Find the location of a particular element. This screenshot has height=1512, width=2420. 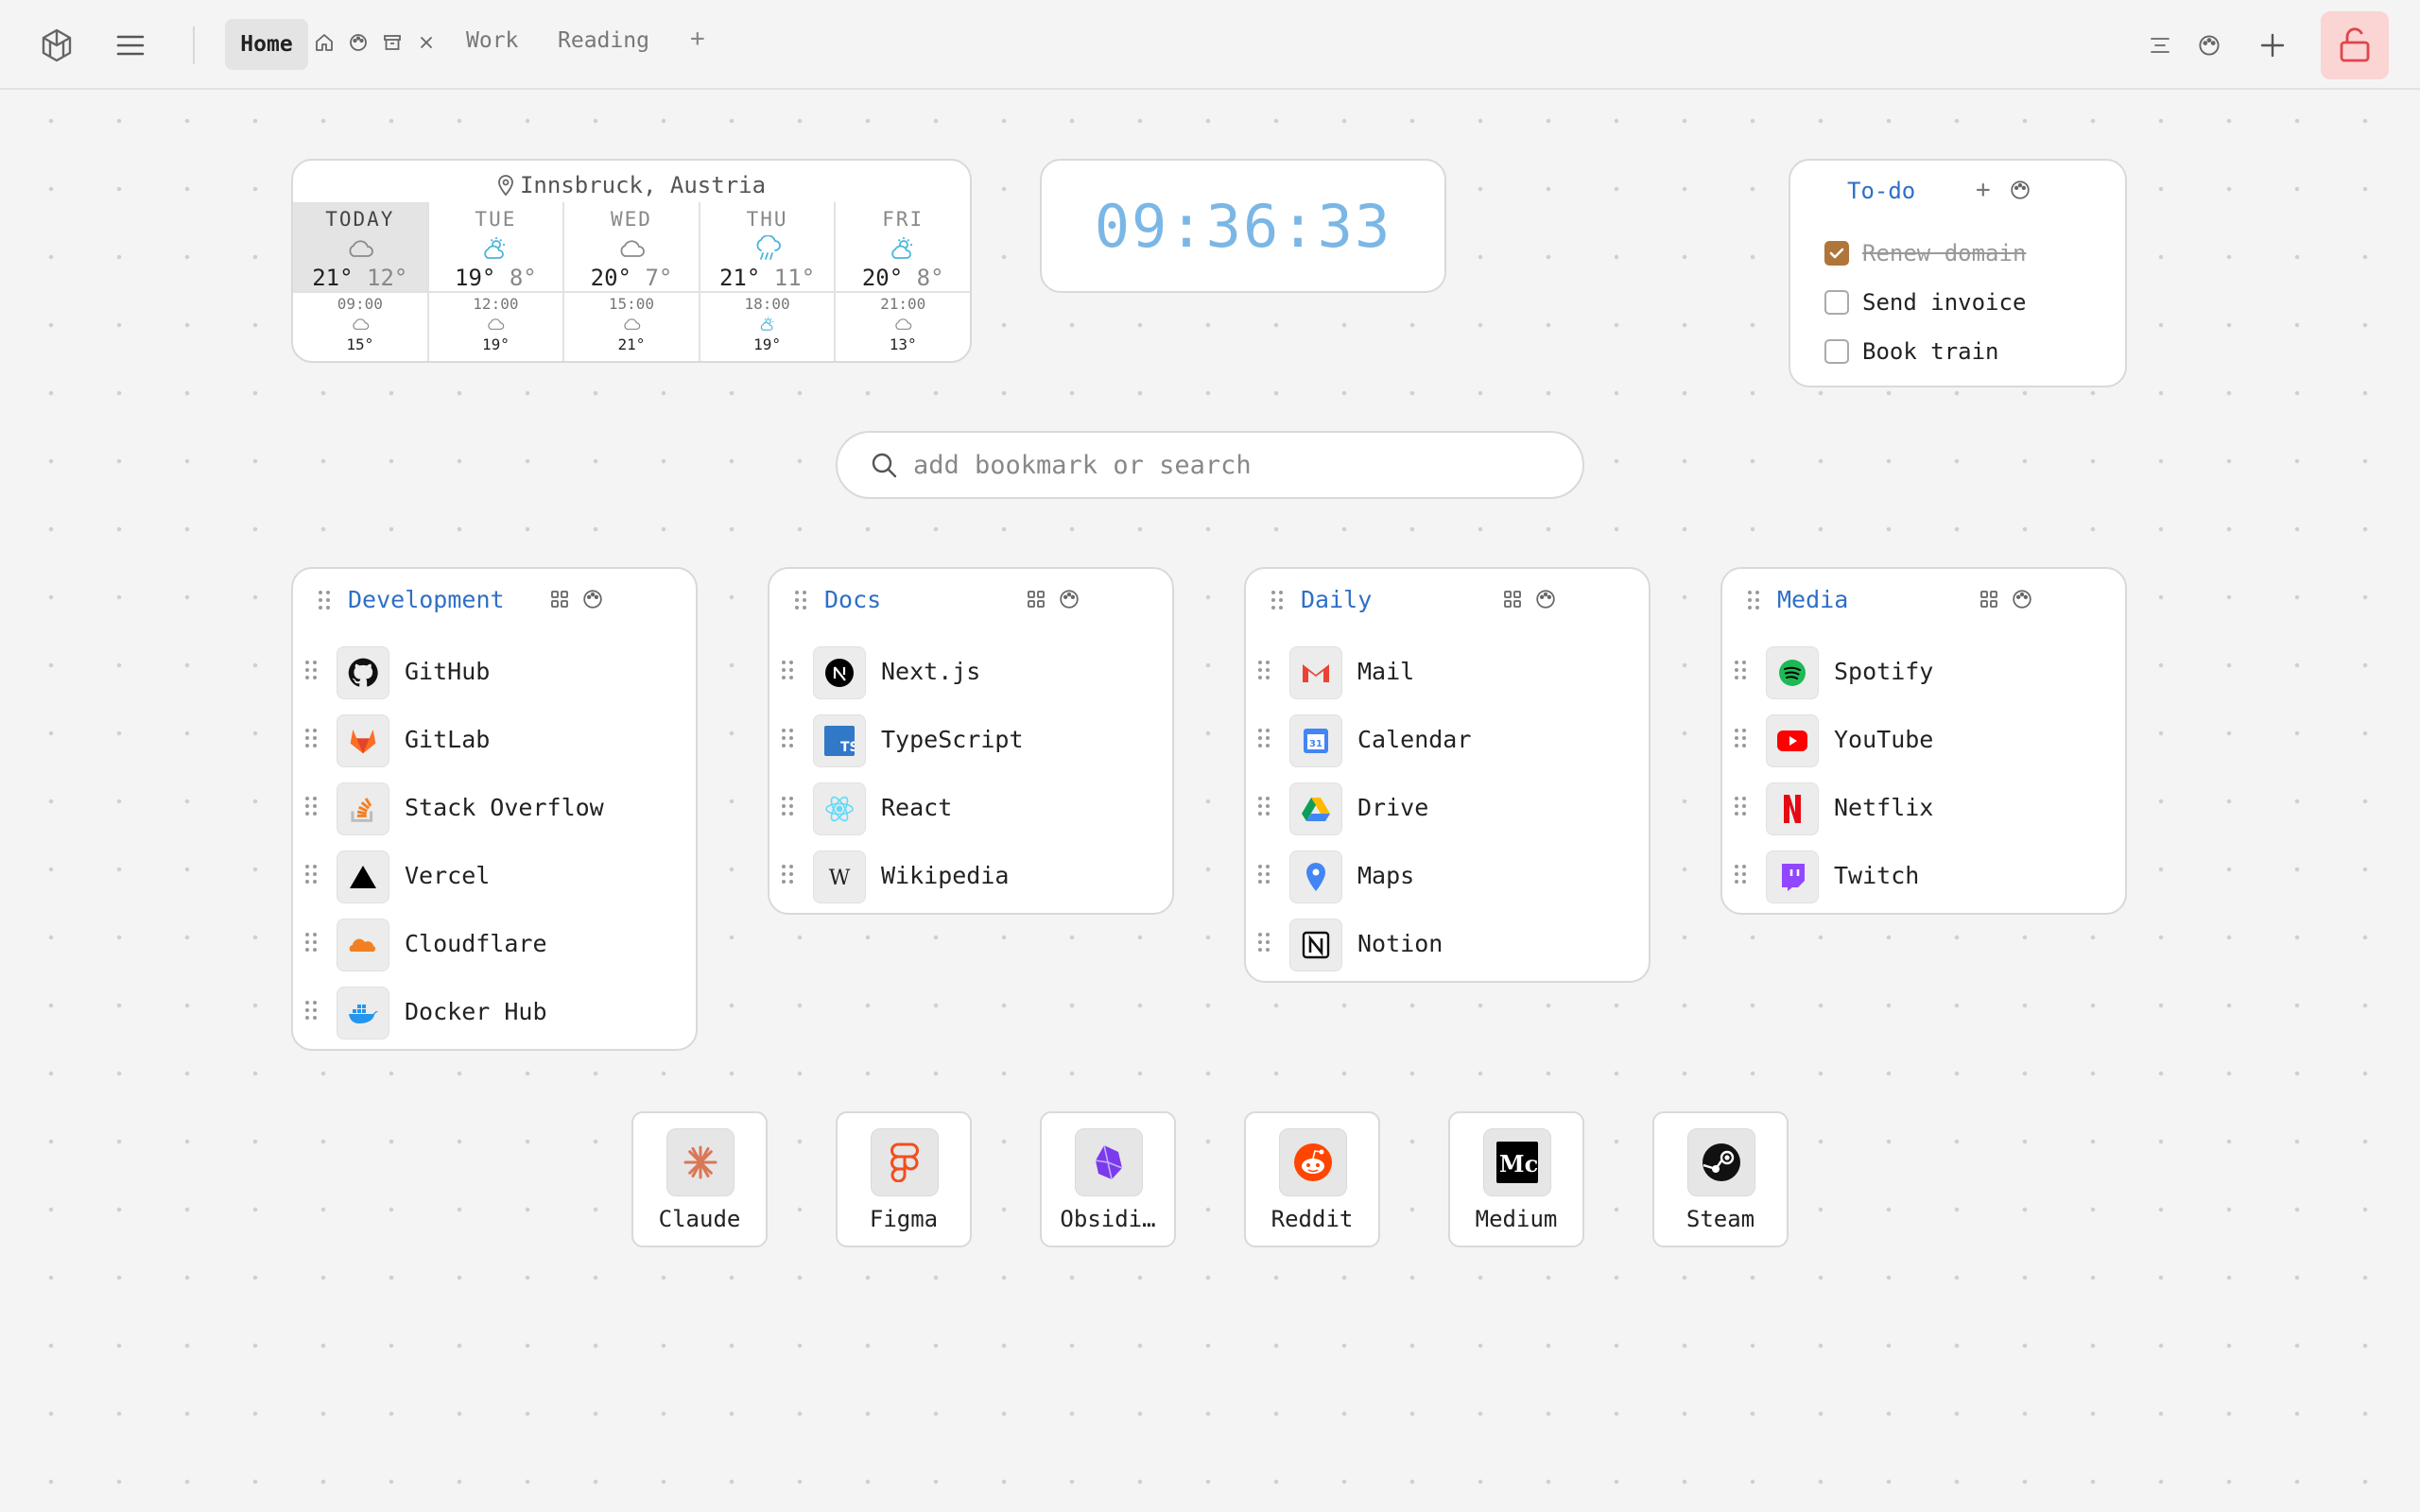

add-tab-button: + is located at coordinates (697, 39).